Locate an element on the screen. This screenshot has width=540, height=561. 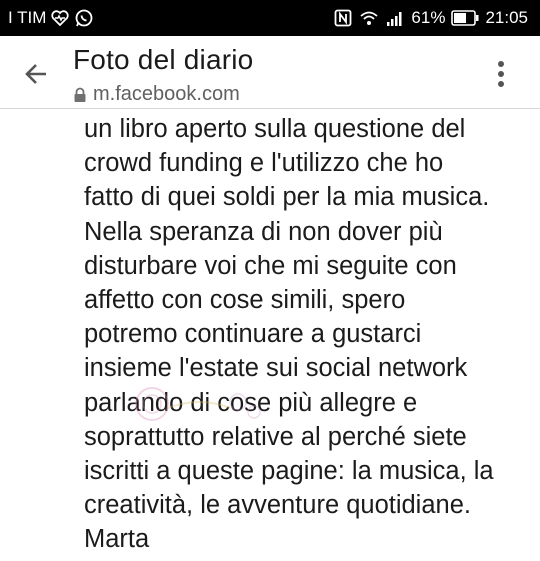
post-line: creatività, le avventure quotidiane. is located at coordinates (277, 505).